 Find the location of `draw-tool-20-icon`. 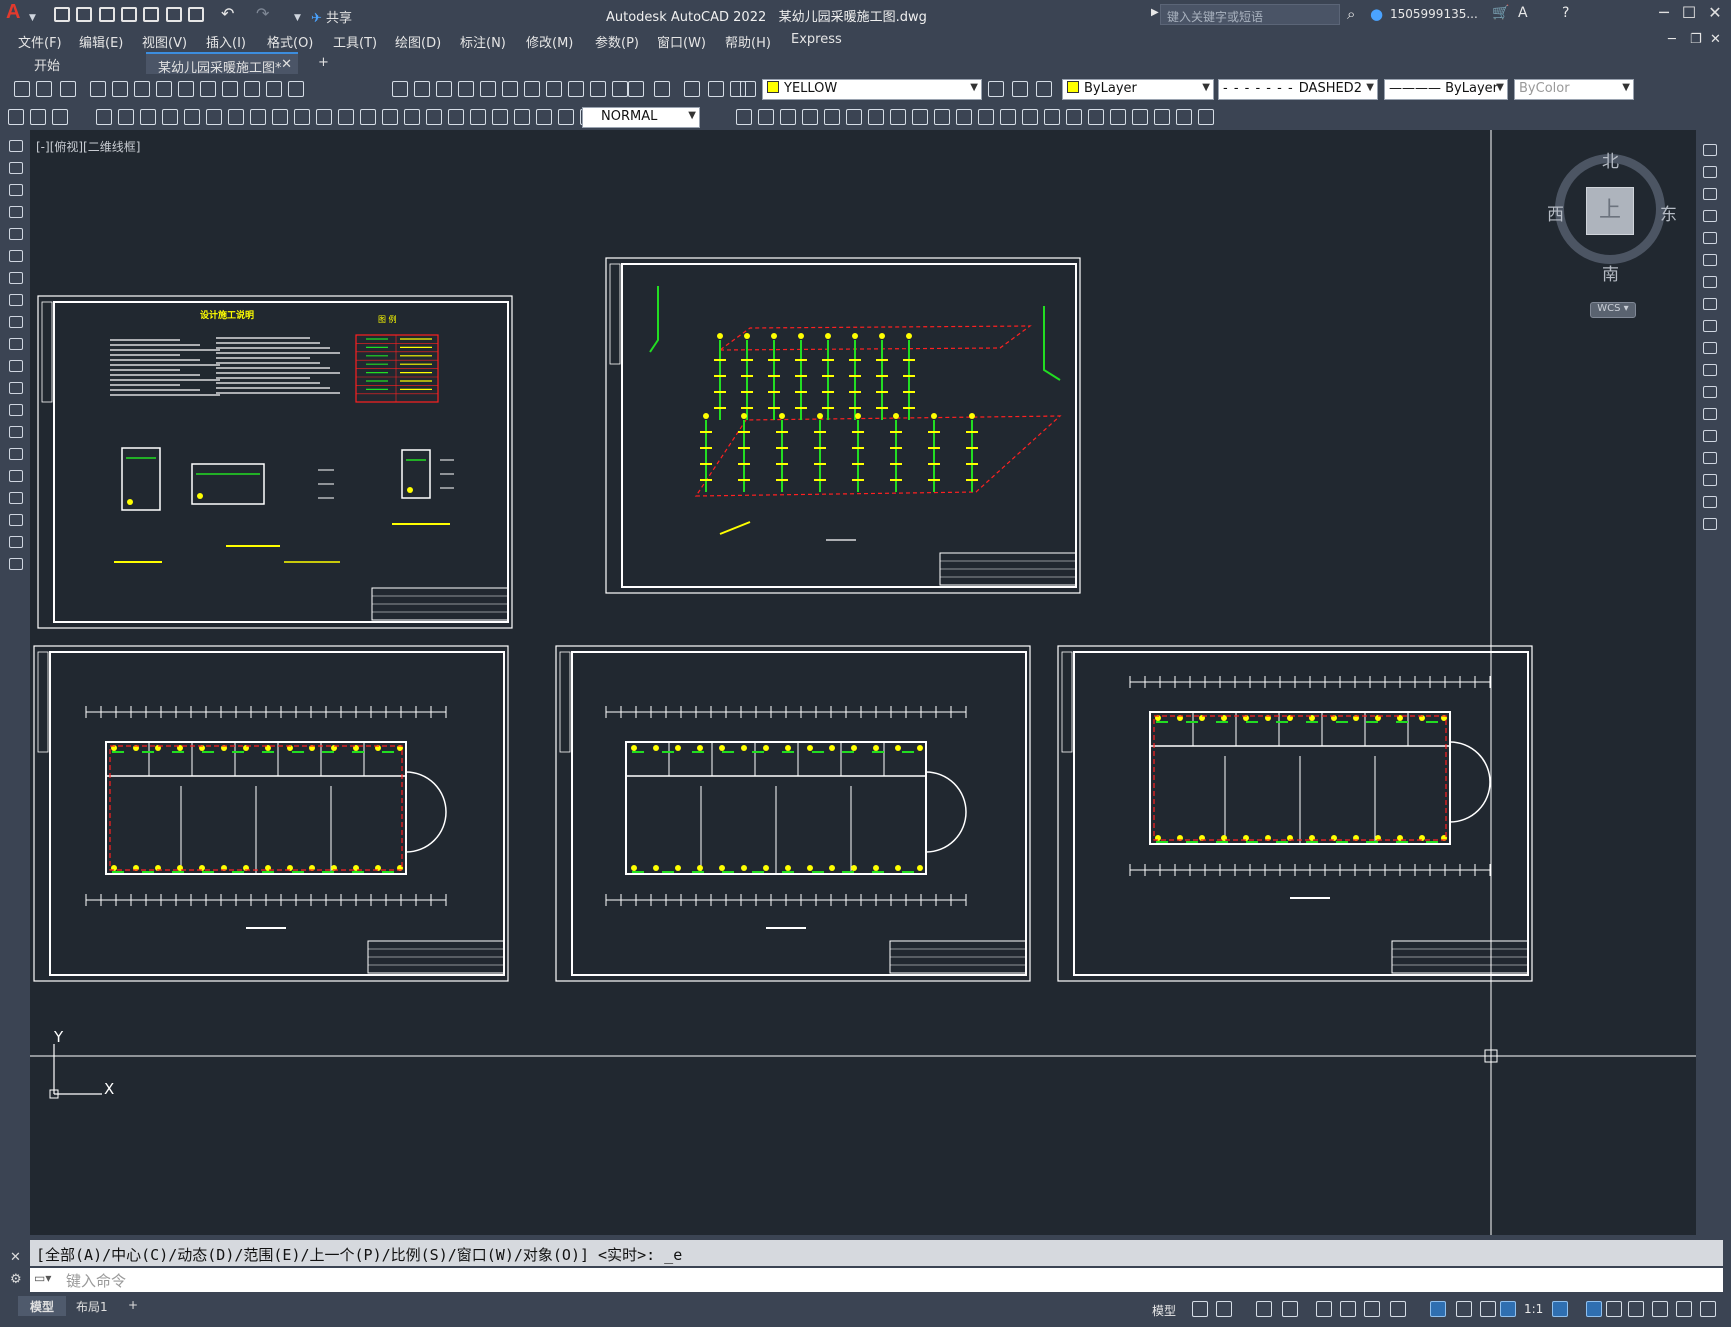

draw-tool-20-icon is located at coordinates (16, 564).